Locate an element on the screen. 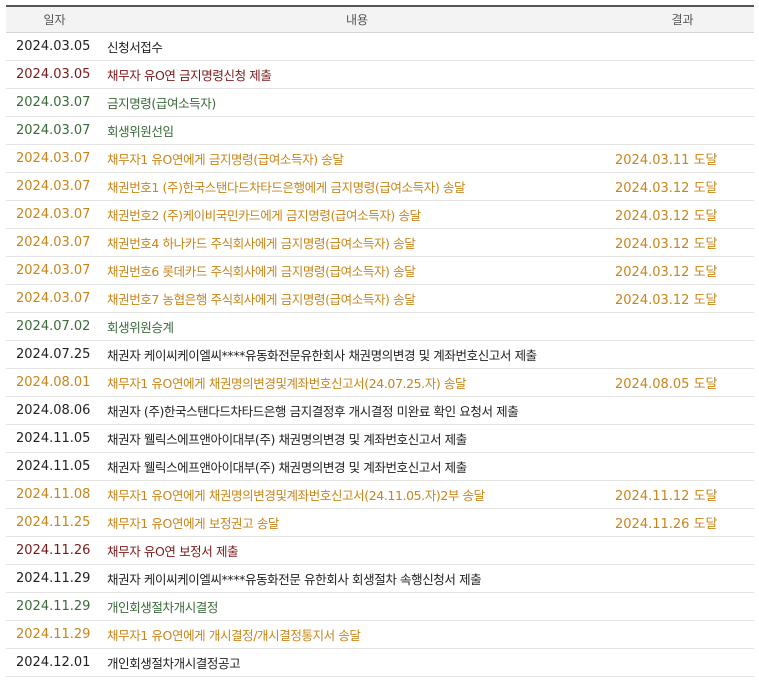 The image size is (759, 684). table-row: 2024.12.01 개인회생절차개시결정공고 is located at coordinates (380, 662).